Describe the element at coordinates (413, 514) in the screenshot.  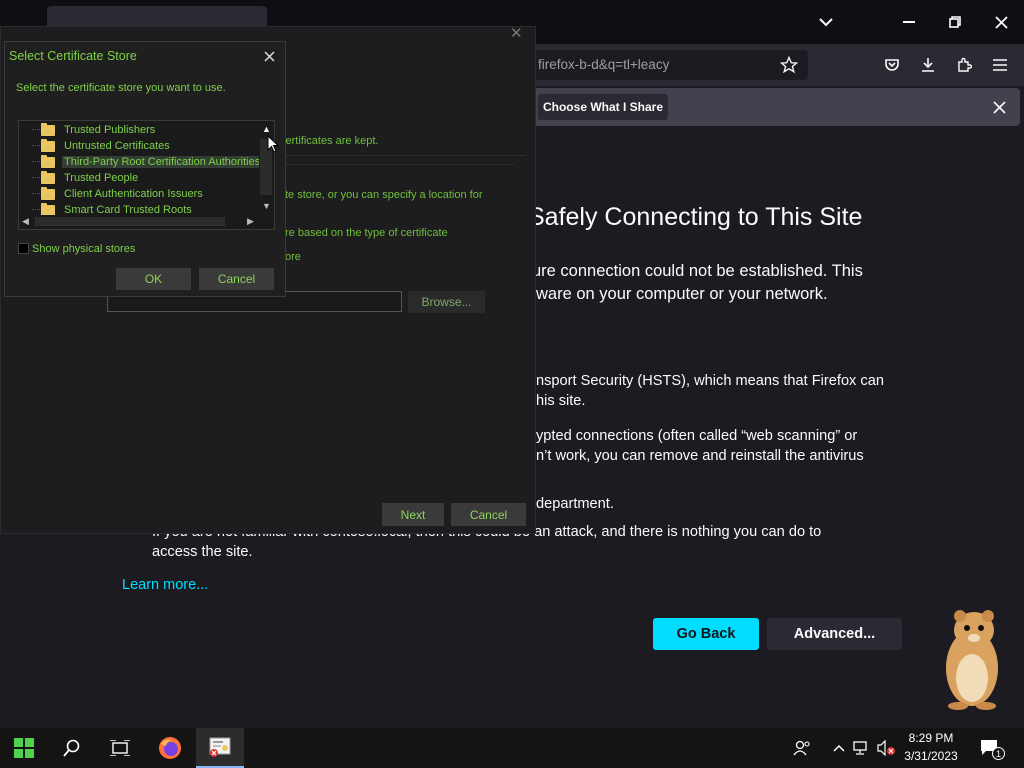
I see `next-button: Next` at that location.